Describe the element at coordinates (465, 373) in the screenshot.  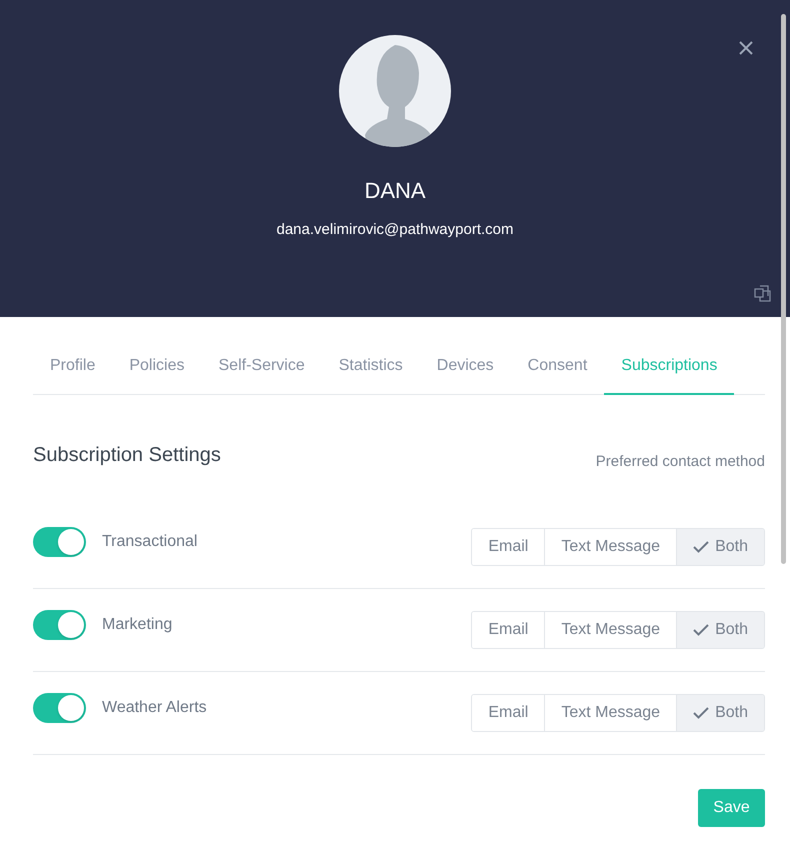
I see `tab: Devices` at that location.